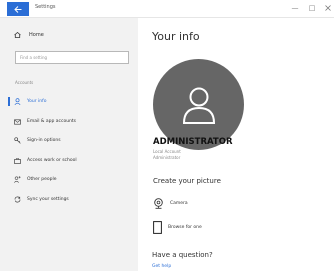 This screenshot has height=271, width=334. I want to click on close-button, so click(328, 8).